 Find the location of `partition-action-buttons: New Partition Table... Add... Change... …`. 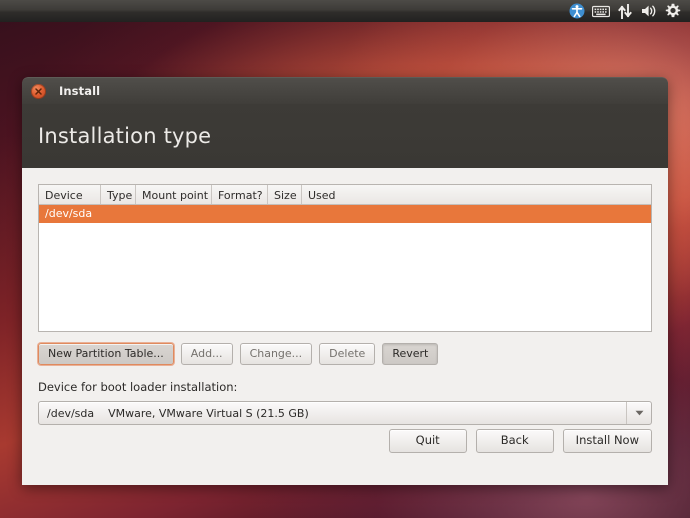

partition-action-buttons: New Partition Table... Add... Change... … is located at coordinates (345, 354).